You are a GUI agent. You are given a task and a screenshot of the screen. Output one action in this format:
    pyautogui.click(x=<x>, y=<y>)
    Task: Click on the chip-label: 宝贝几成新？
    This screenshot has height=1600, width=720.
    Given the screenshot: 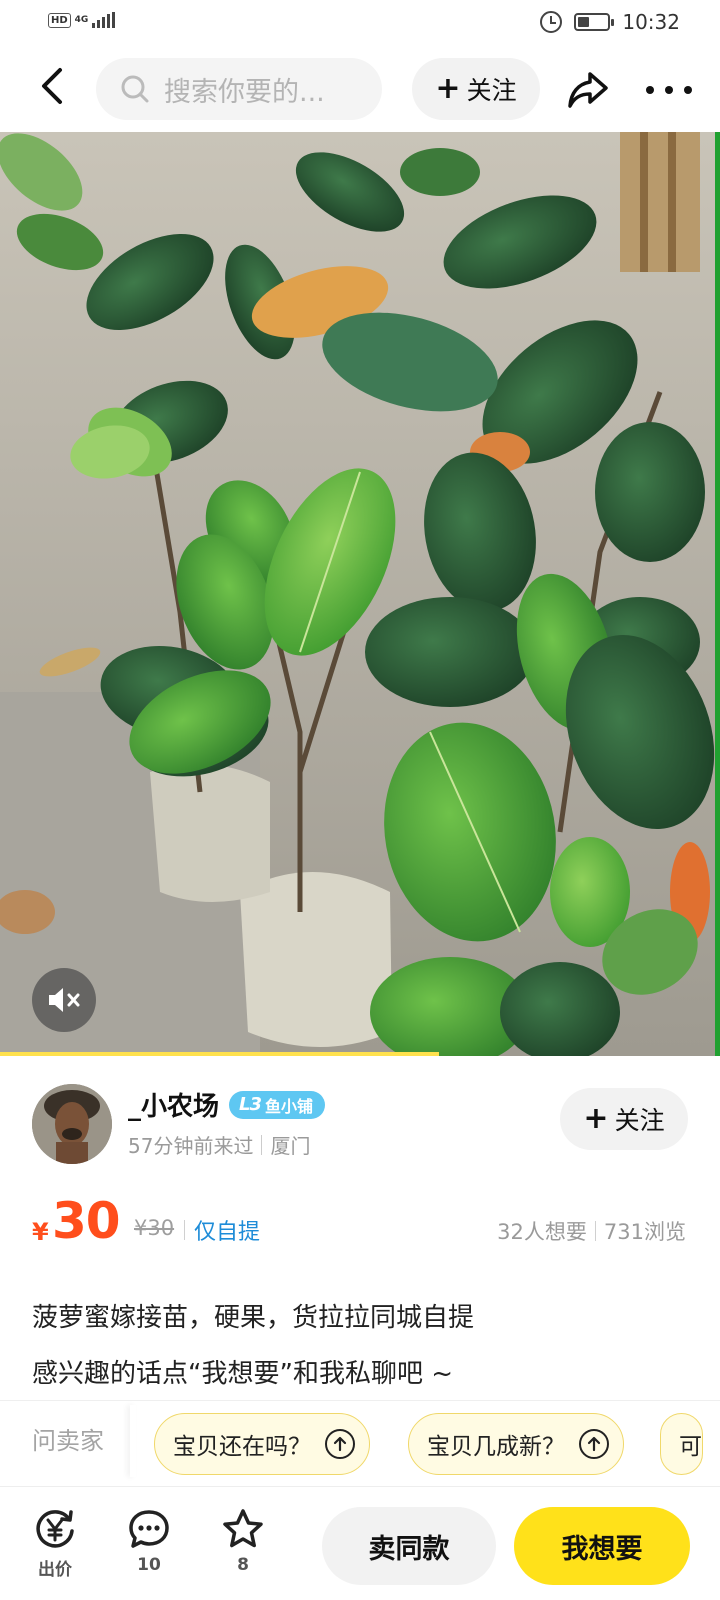 What is the action you would take?
    pyautogui.click(x=496, y=1447)
    